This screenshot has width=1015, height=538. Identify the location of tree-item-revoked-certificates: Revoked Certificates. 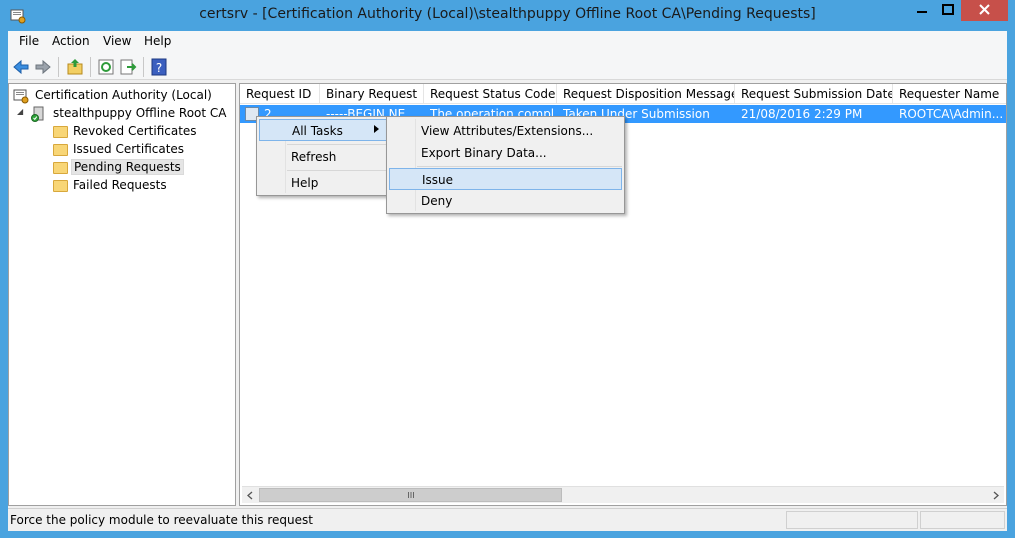
(143, 132).